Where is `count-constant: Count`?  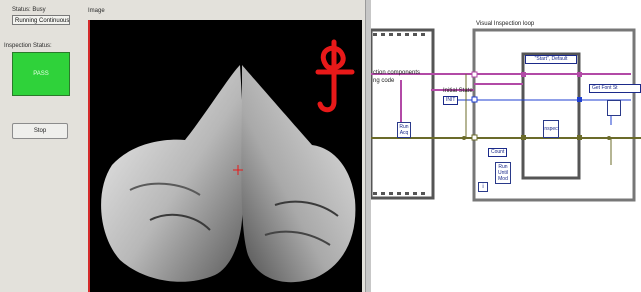 count-constant: Count is located at coordinates (498, 152).